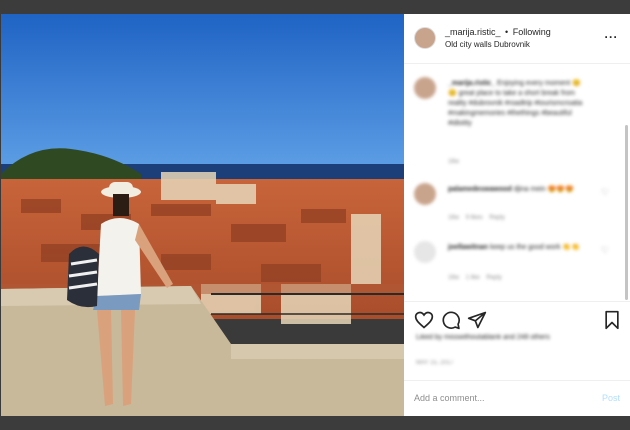 This screenshot has height=430, width=630. Describe the element at coordinates (315, 423) in the screenshot. I see `bottom-chrome-bar` at that location.